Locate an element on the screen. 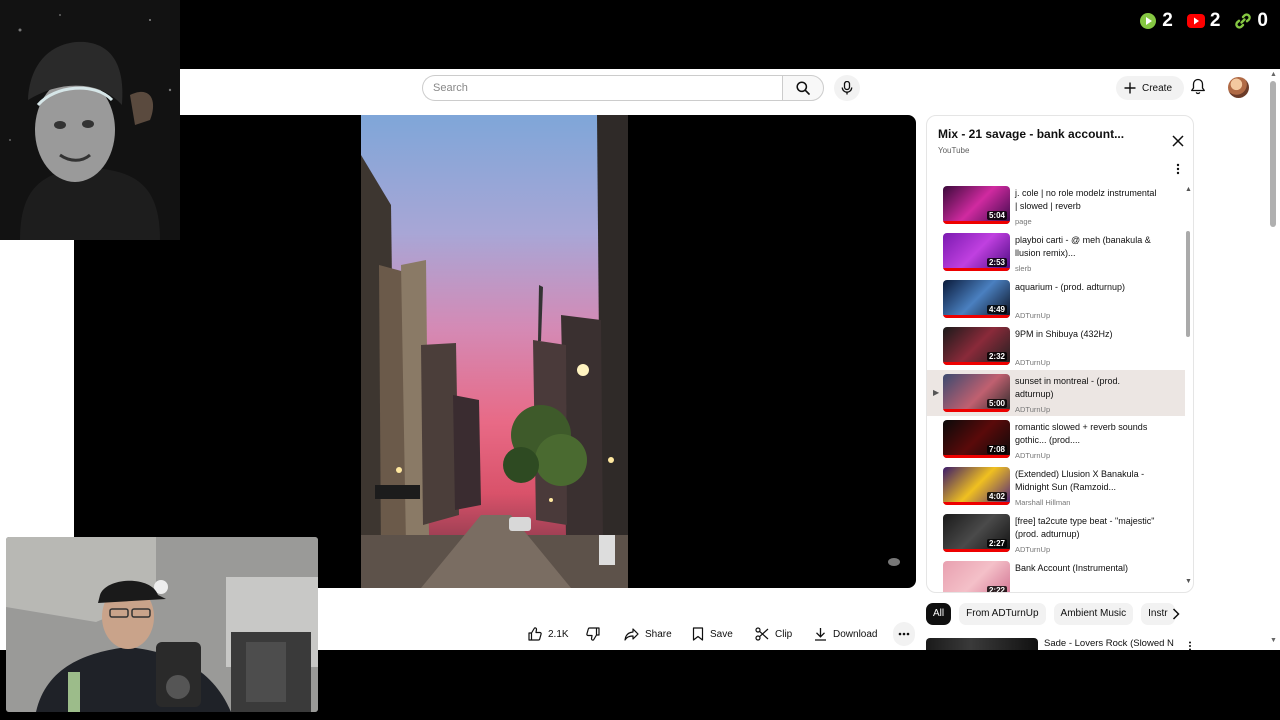 This screenshot has width=1280, height=720. webcam-overlay-top is located at coordinates (90, 120).